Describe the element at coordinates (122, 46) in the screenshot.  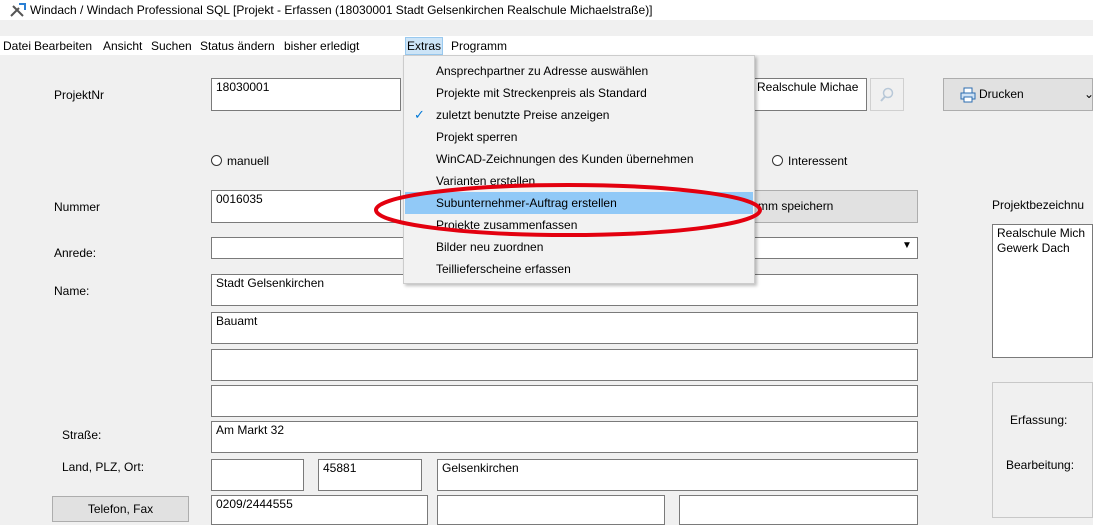
I see `menu-ansicht: Ansicht` at that location.